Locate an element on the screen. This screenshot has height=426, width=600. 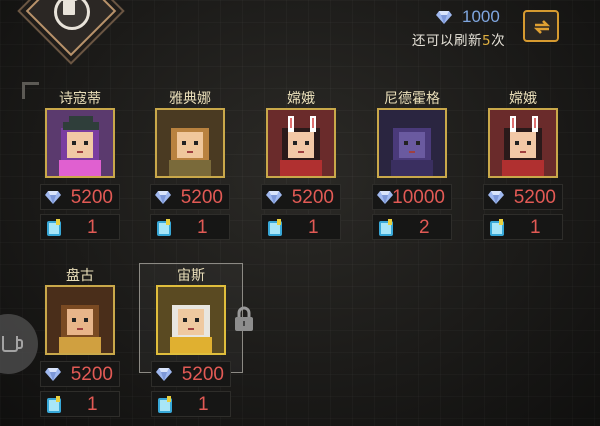
cup-icon is located at coordinates (12, 344).